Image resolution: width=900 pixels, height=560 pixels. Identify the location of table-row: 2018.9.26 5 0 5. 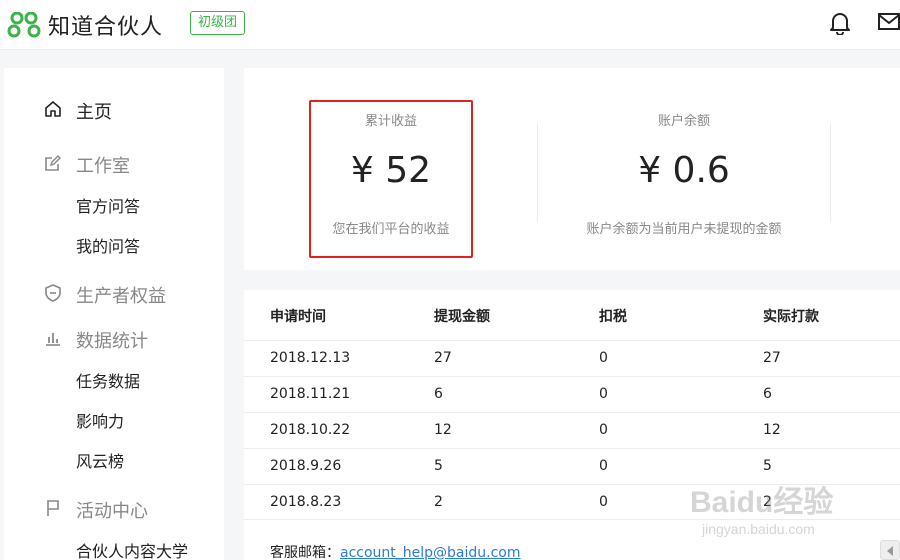
(572, 466).